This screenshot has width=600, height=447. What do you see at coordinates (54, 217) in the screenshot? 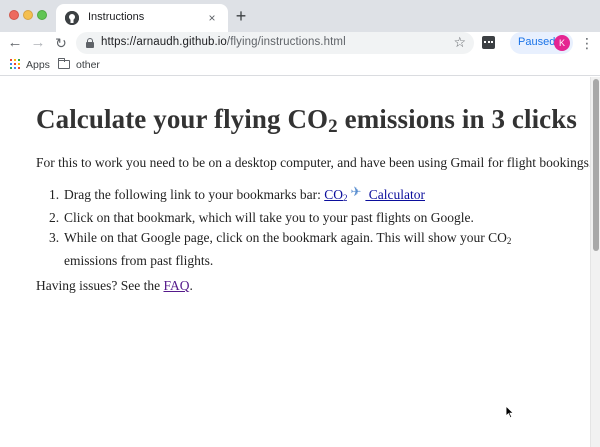
I see `step-number: 2.` at bounding box center [54, 217].